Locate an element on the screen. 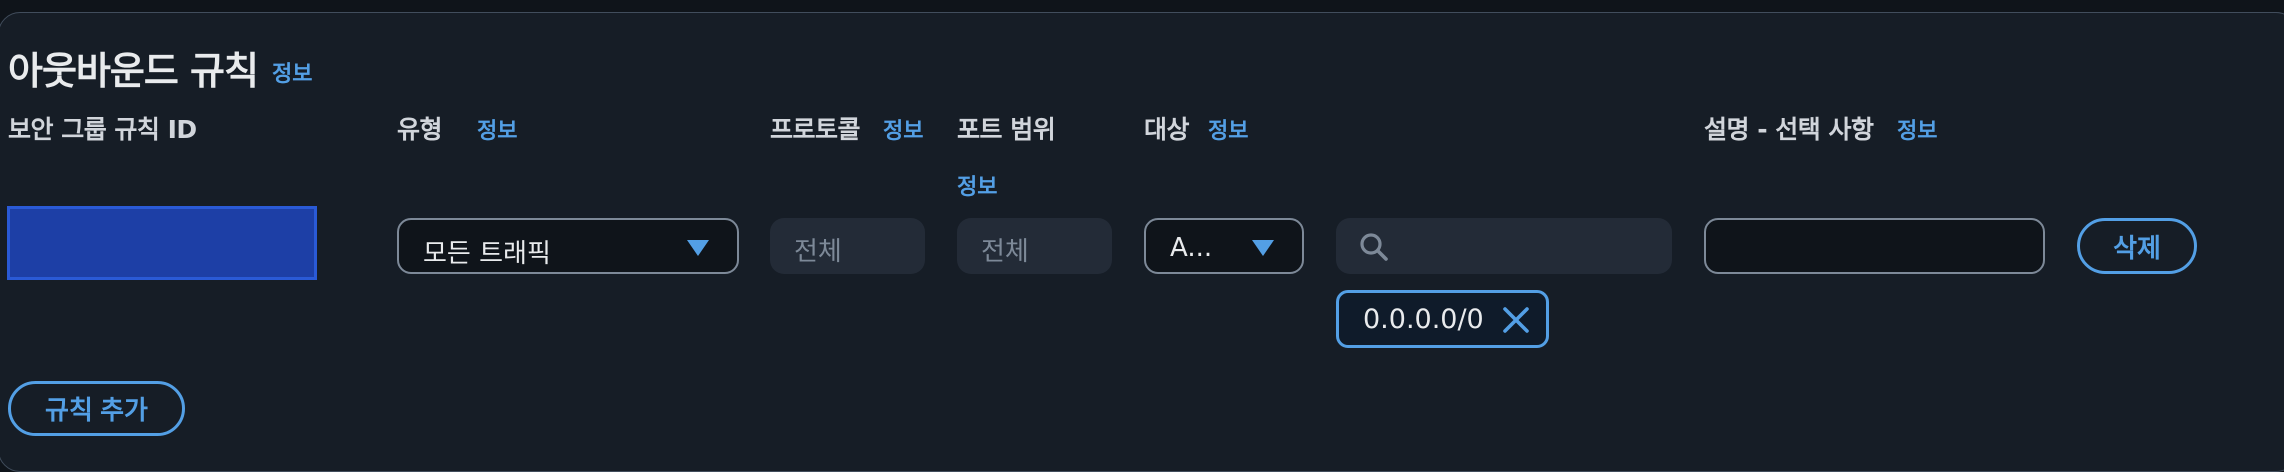 The height and width of the screenshot is (472, 2284). destination-token-label: 0.0.0.0/0 is located at coordinates (1423, 319).